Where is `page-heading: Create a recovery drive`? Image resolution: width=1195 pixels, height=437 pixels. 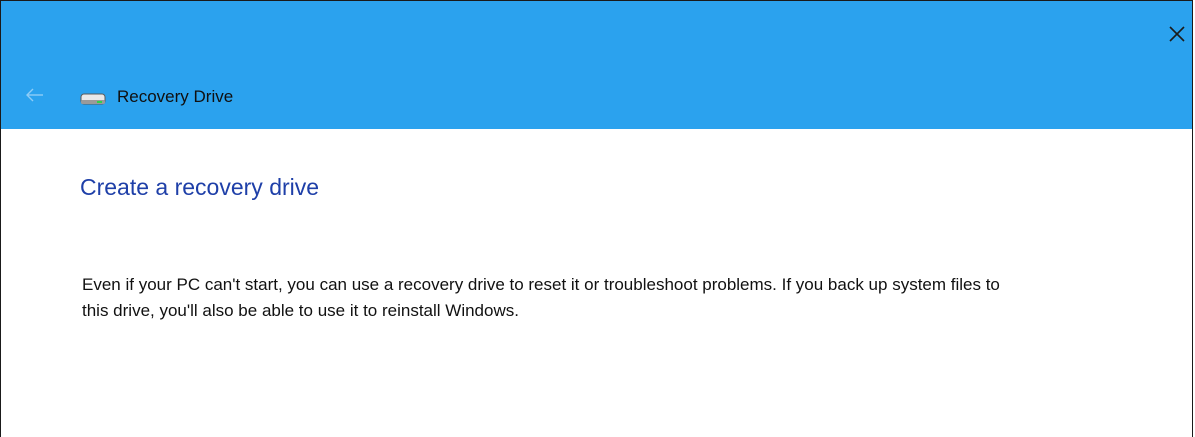
page-heading: Create a recovery drive is located at coordinates (200, 187).